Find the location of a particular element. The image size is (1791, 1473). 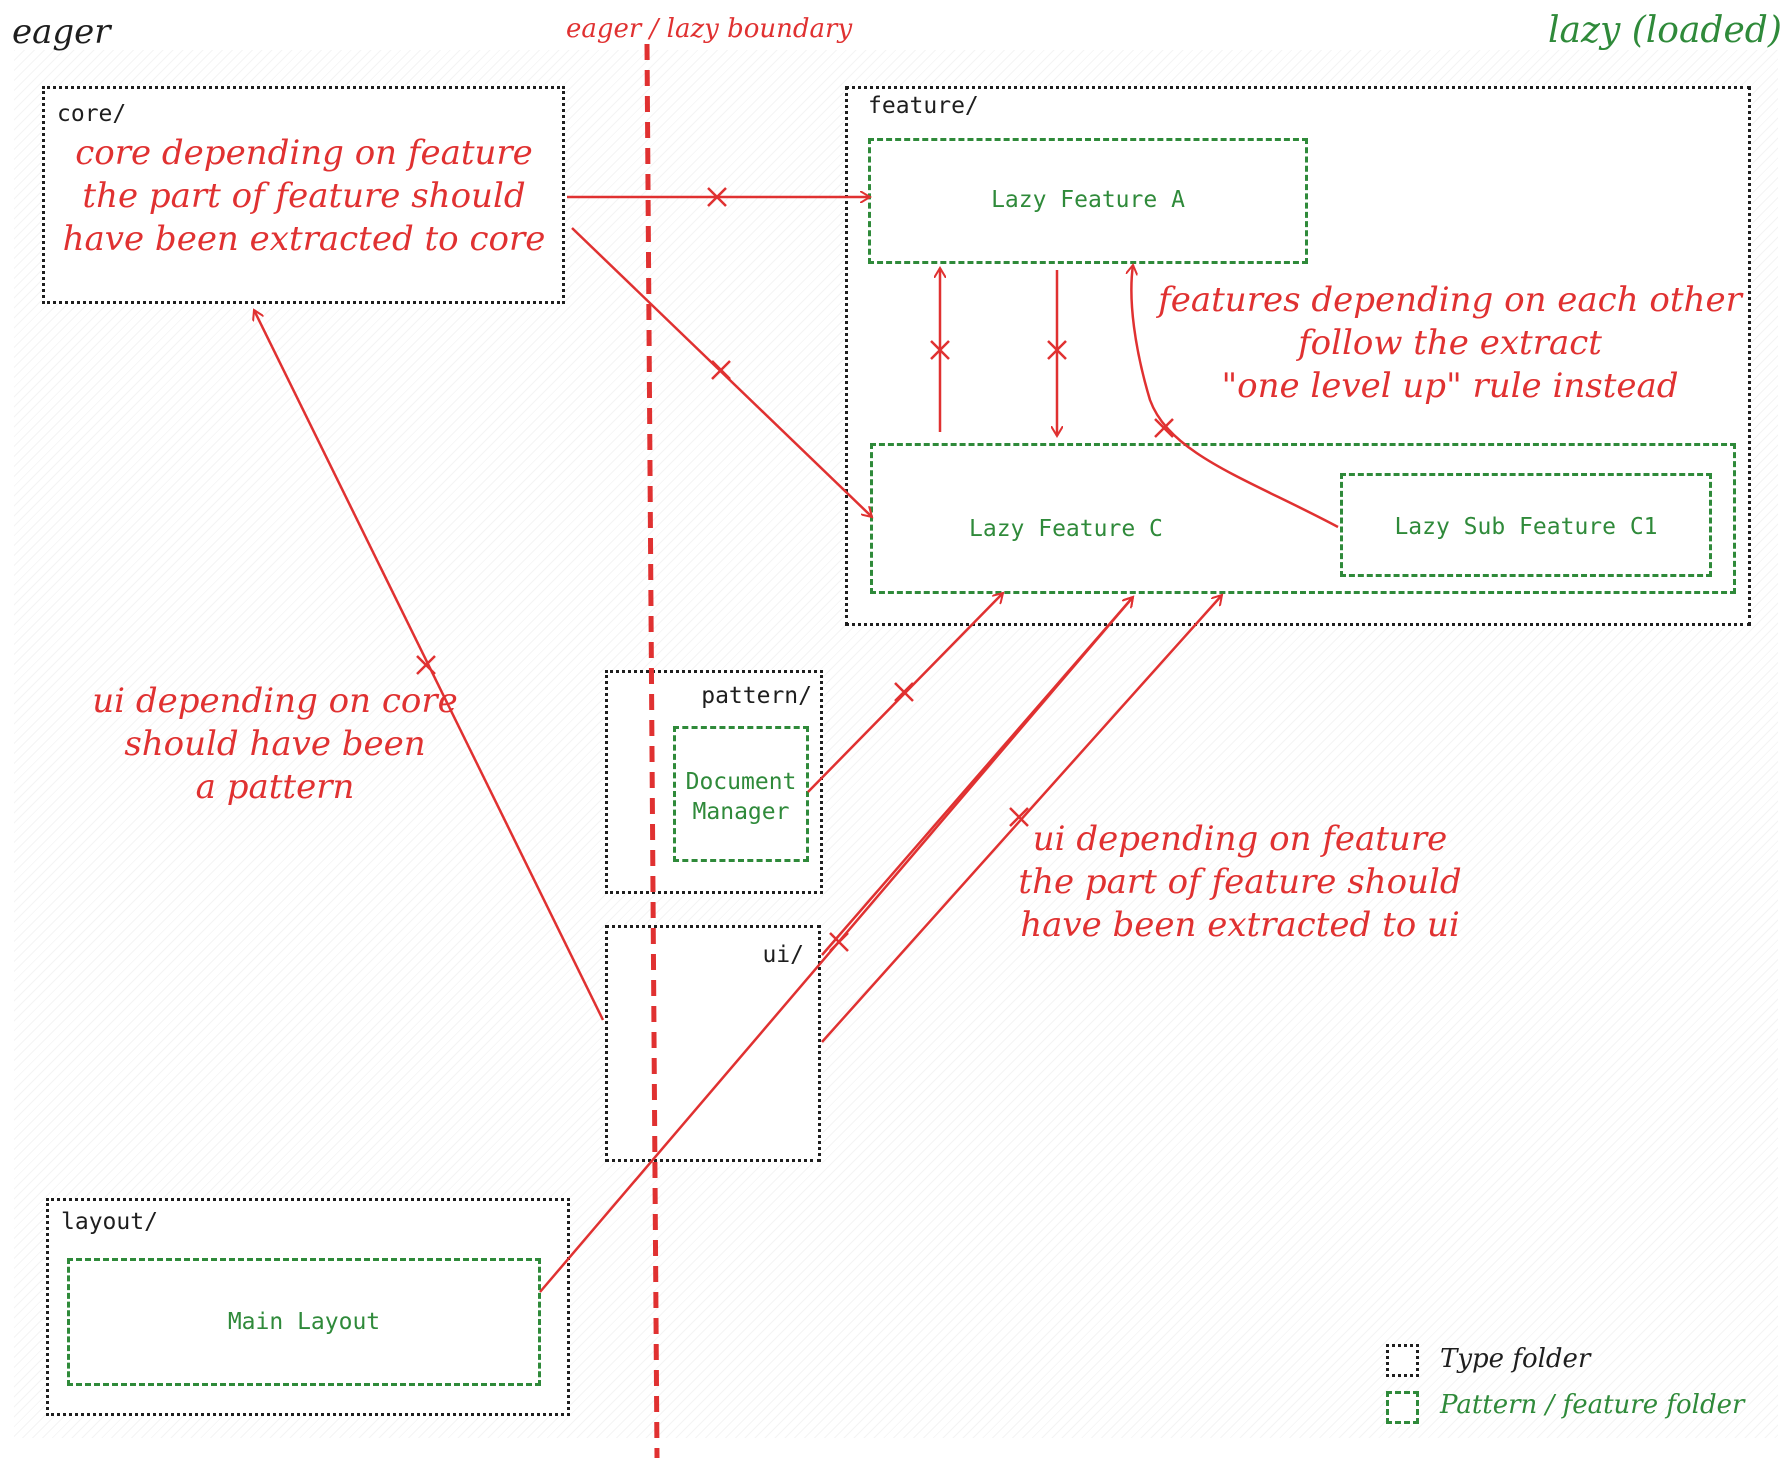

legend-pattern-feature-folder-label: Pattern / feature folder is located at coordinates (1592, 1405).